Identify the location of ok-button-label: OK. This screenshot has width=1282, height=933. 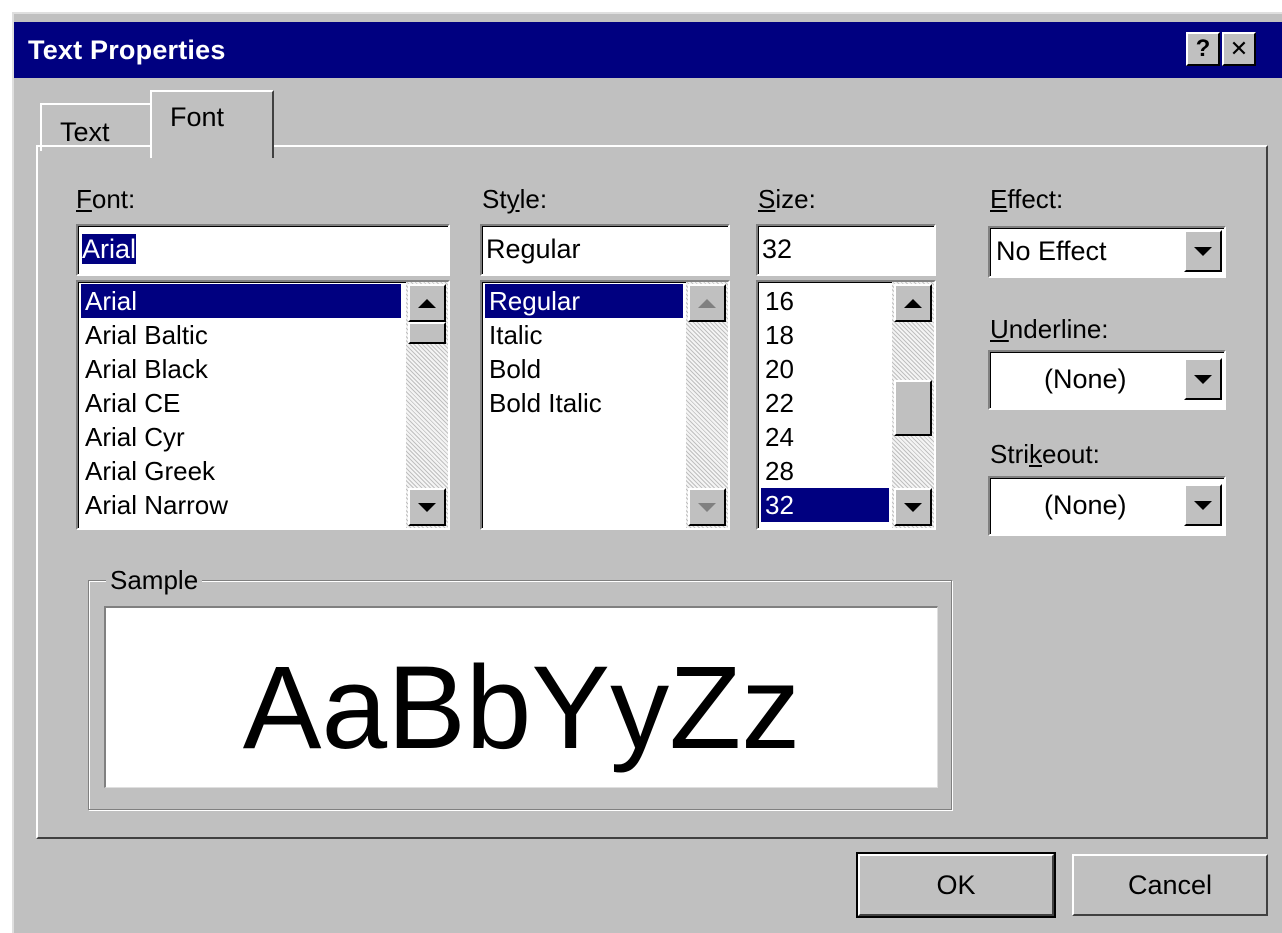
(956, 884).